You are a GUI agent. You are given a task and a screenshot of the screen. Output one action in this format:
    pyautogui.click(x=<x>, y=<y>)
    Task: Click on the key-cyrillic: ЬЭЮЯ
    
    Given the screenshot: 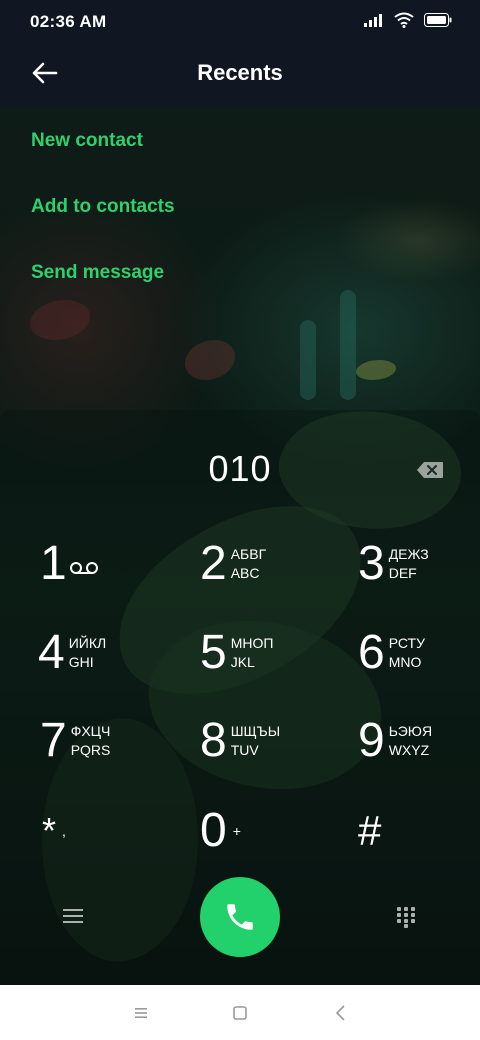 What is the action you would take?
    pyautogui.click(x=410, y=731)
    